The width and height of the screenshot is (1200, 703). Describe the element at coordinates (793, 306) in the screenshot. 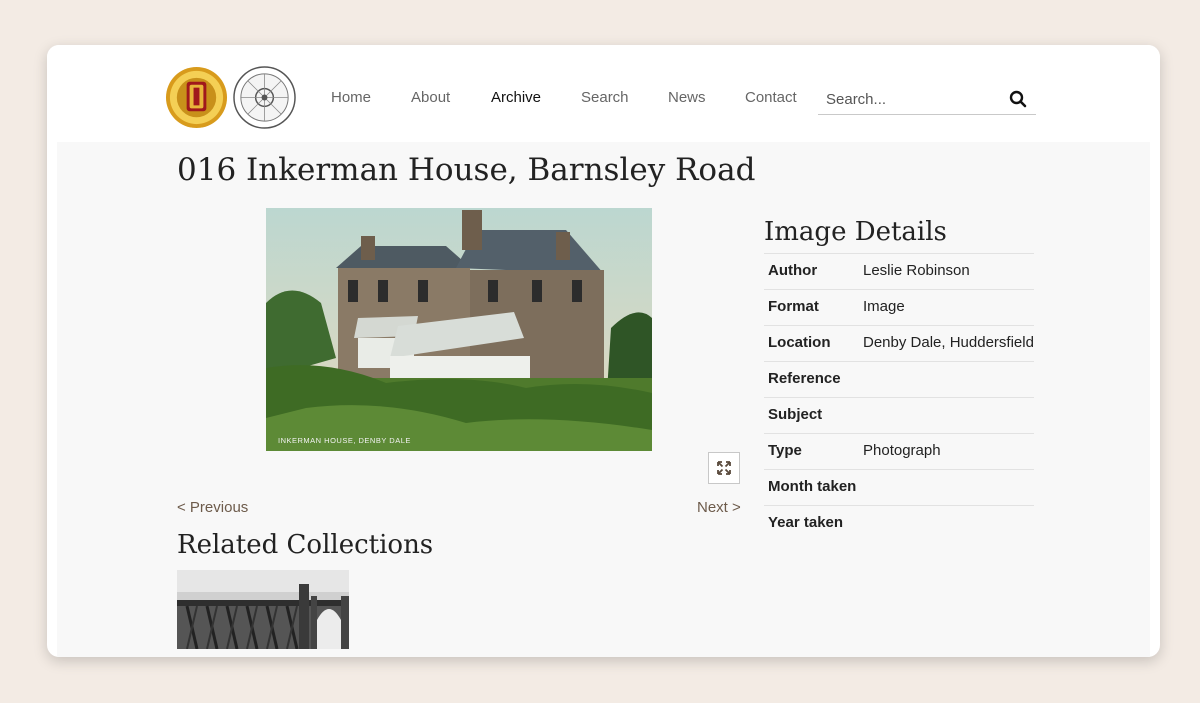

I see `detail-label: Format` at that location.